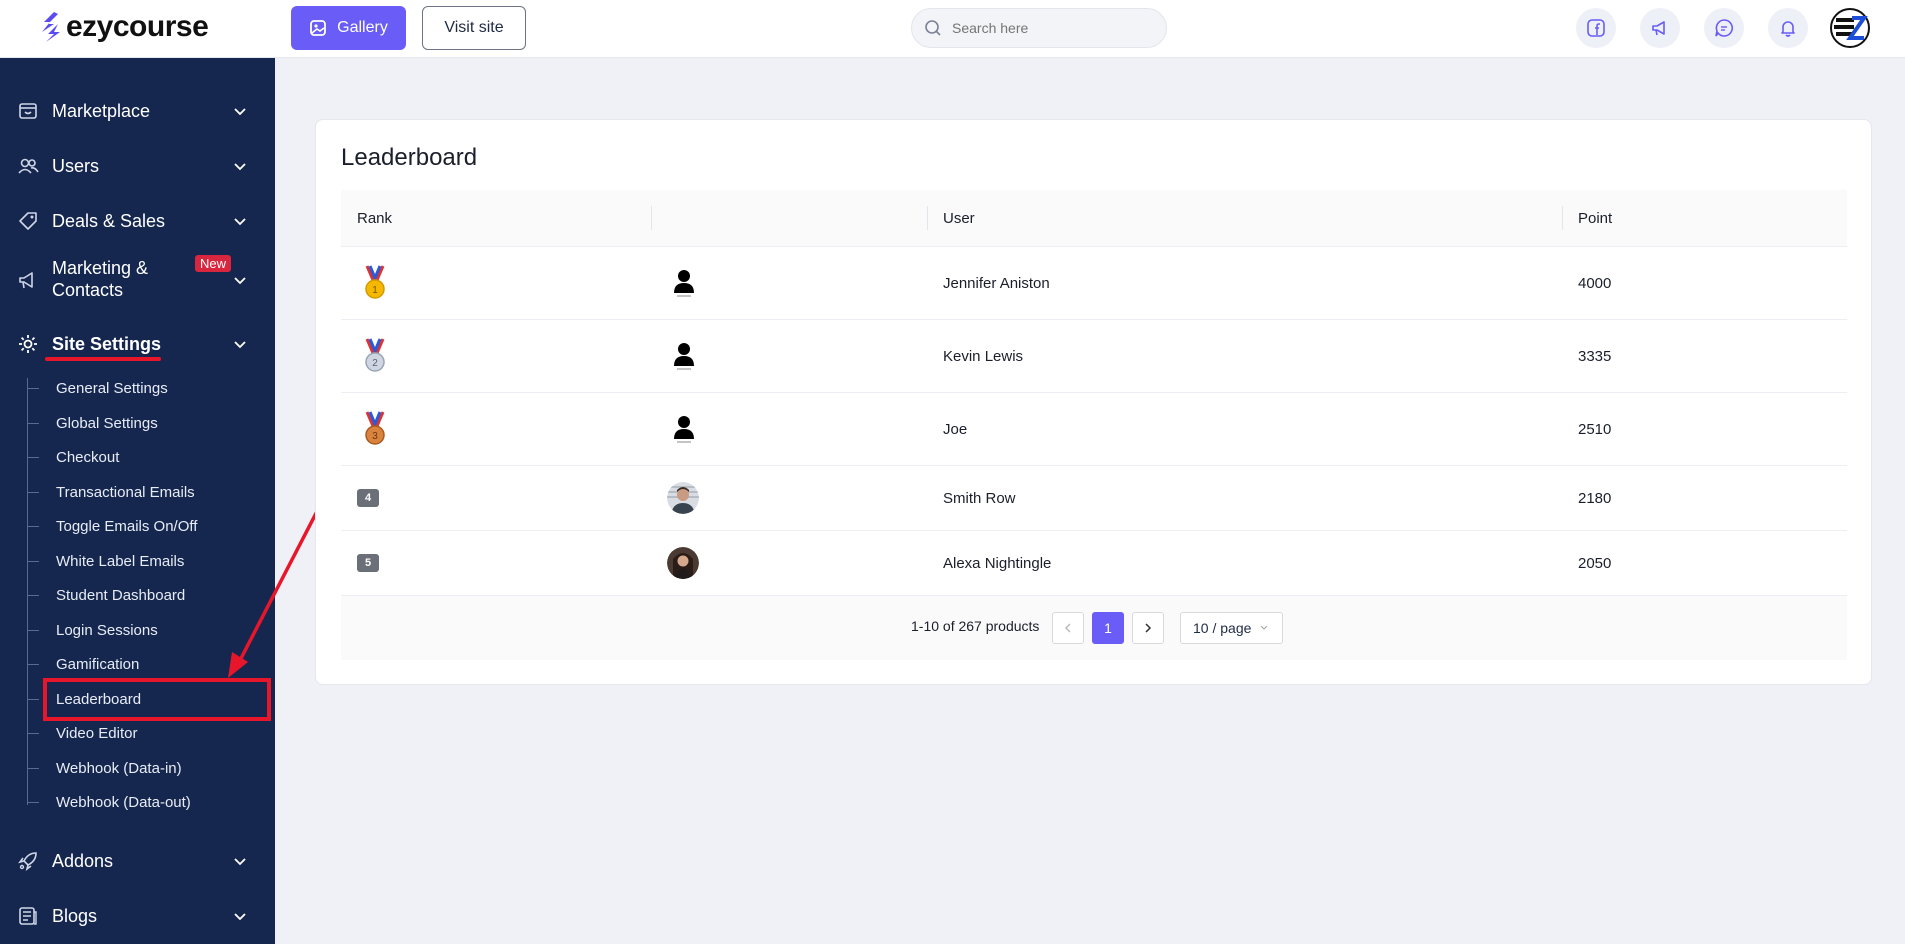 Image resolution: width=1905 pixels, height=944 pixels. I want to click on sidebar-item-deals-sales: Deals & Sales, so click(137, 221).